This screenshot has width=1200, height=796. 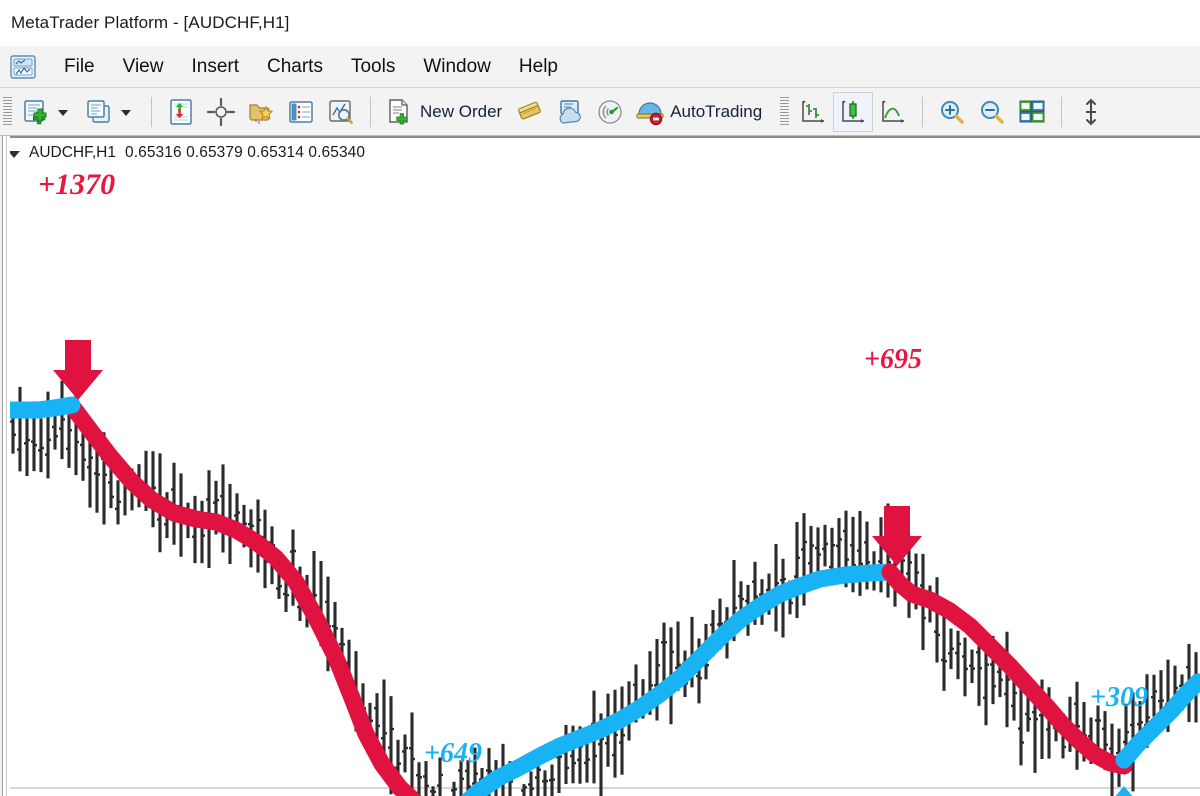 I want to click on new-chart-dropdown-caret, so click(x=63, y=113).